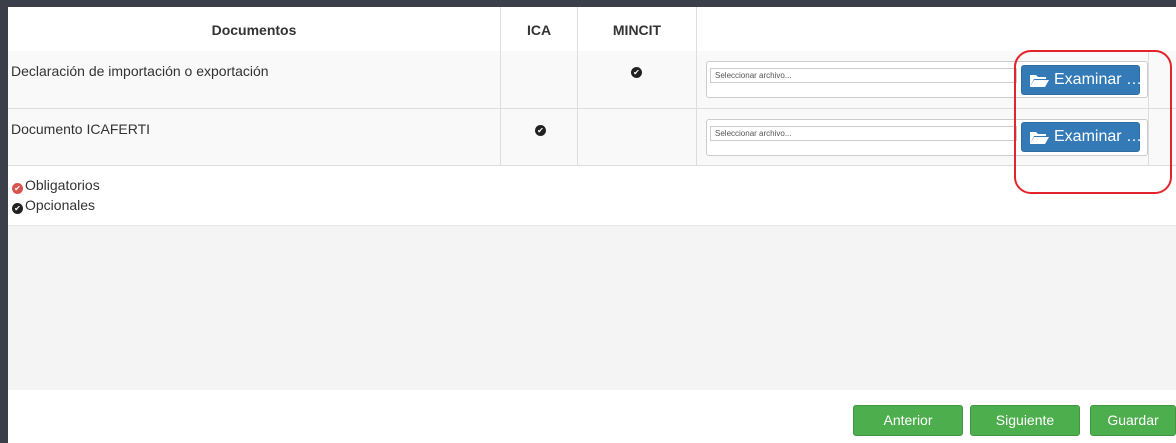  What do you see at coordinates (62, 185) in the screenshot?
I see `legend-required-label: Obligatorios` at bounding box center [62, 185].